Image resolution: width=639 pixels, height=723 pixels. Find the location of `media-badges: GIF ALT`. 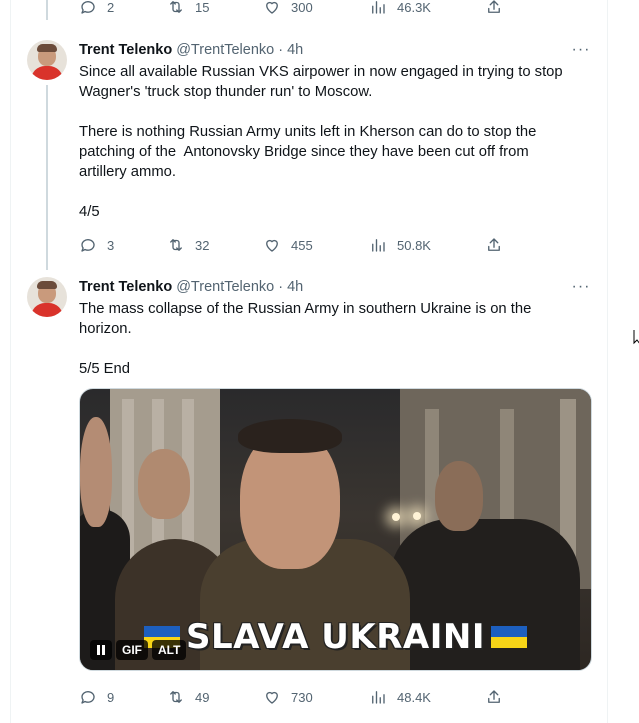

media-badges: GIF ALT is located at coordinates (138, 650).